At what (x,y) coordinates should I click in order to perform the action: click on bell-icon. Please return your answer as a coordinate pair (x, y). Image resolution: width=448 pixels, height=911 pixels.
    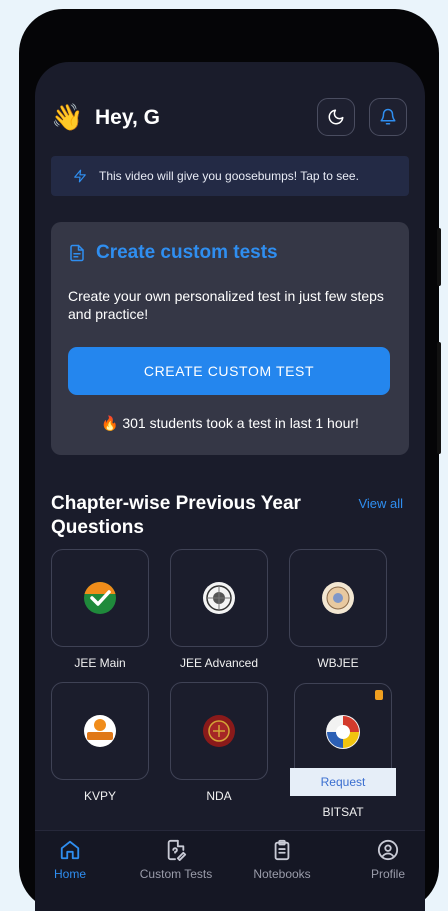
    Looking at the image, I should click on (388, 116).